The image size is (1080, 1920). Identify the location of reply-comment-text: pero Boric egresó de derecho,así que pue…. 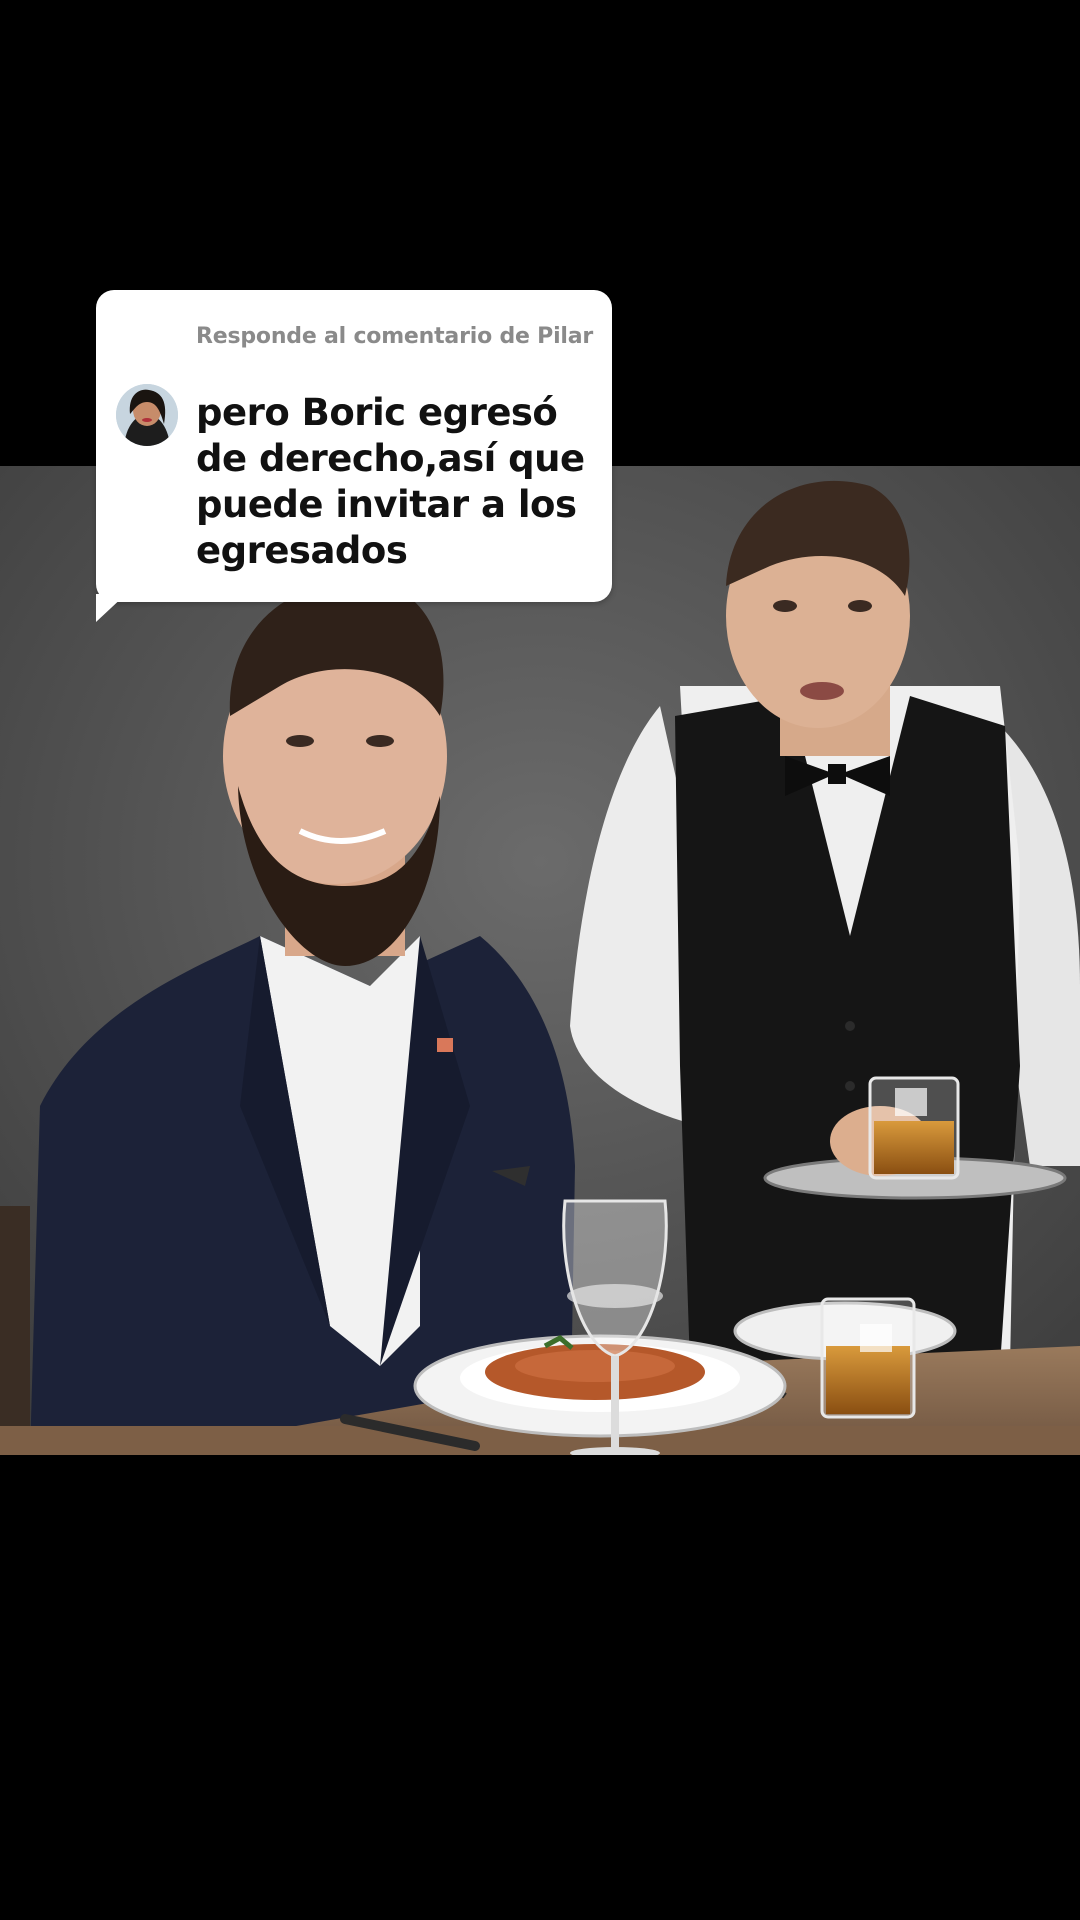
(390, 481).